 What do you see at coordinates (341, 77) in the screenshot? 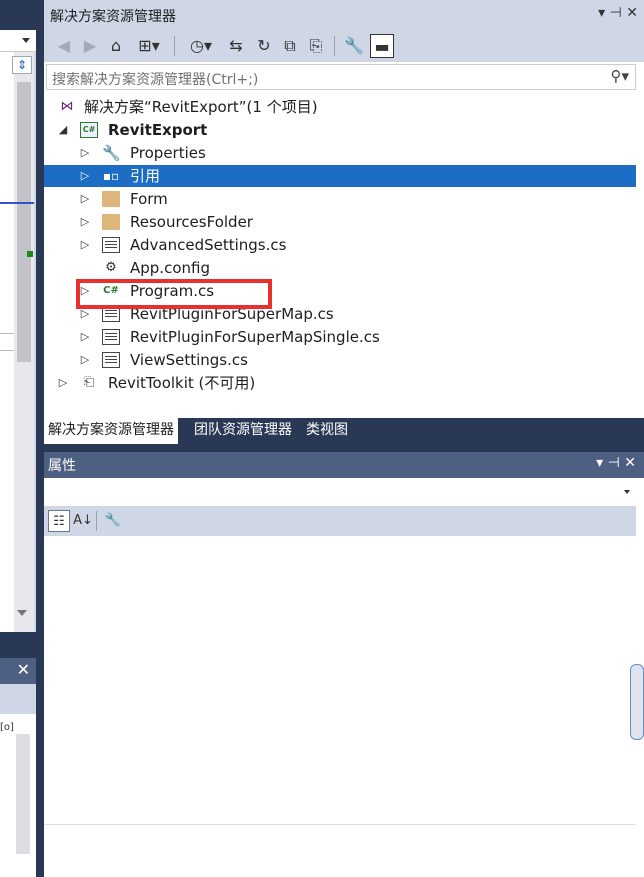
I see `search-input: 搜索解决方案资源管理器(Ctrl+;) ⚲▾` at bounding box center [341, 77].